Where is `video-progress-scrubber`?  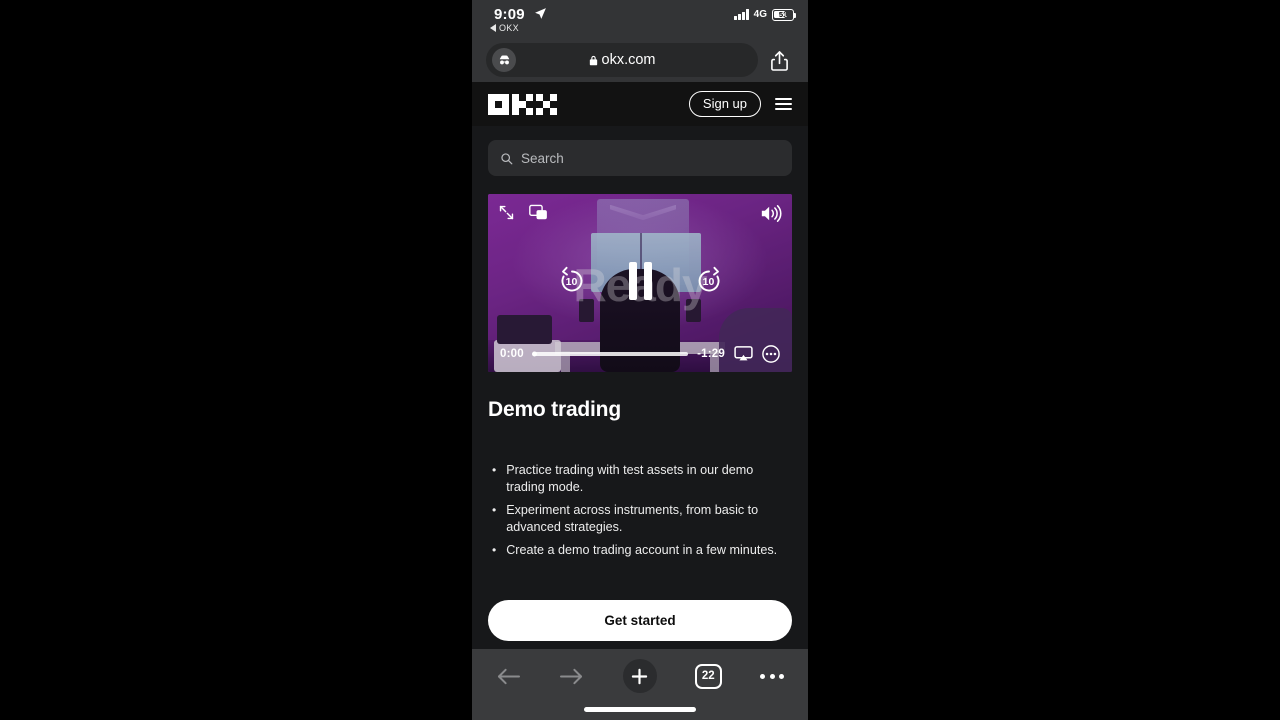
video-progress-scrubber is located at coordinates (610, 354).